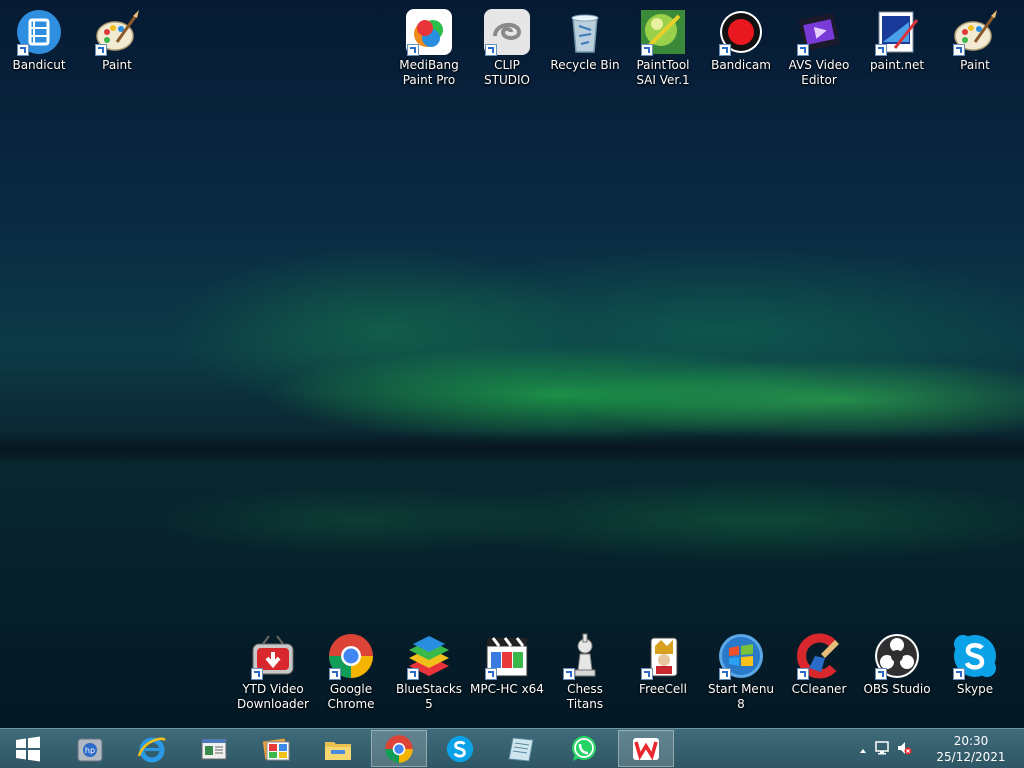  Describe the element at coordinates (512, 448) in the screenshot. I see `horizon-band` at that location.